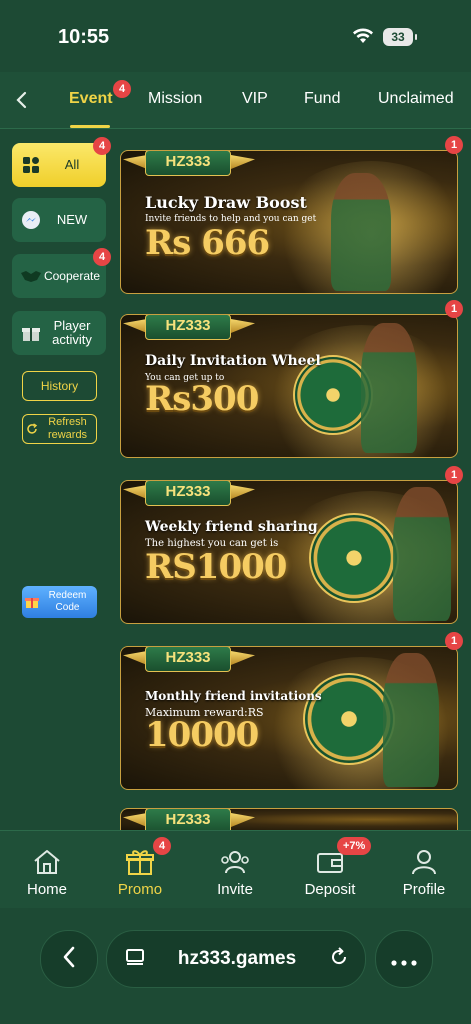 The image size is (471, 1024). Describe the element at coordinates (235, 100) in the screenshot. I see `category-tab-bar: Event 4 Mission VIP Fund Unclaimed` at that location.